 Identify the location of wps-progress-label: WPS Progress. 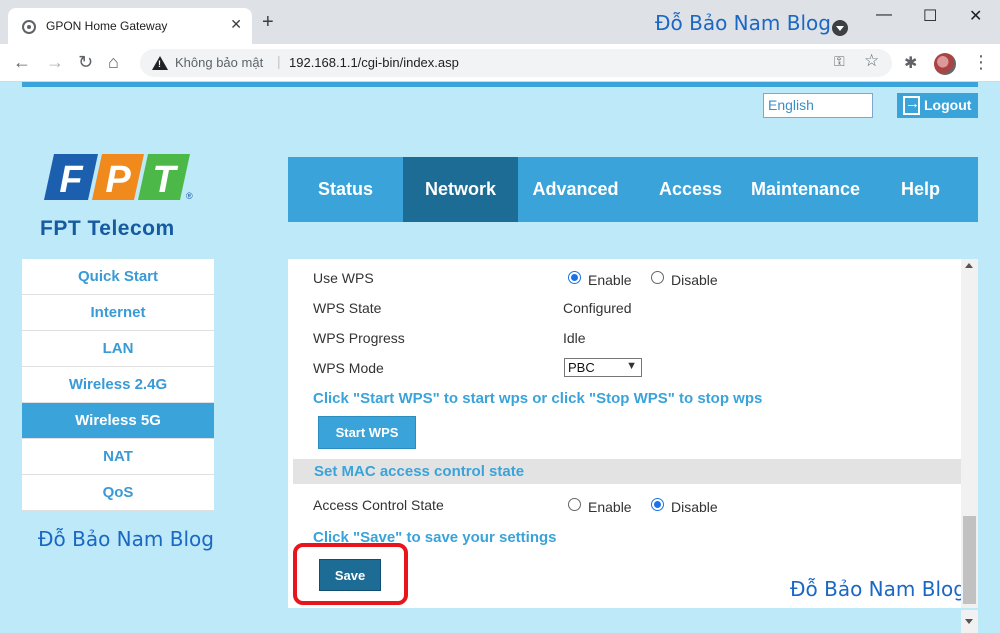
(359, 338).